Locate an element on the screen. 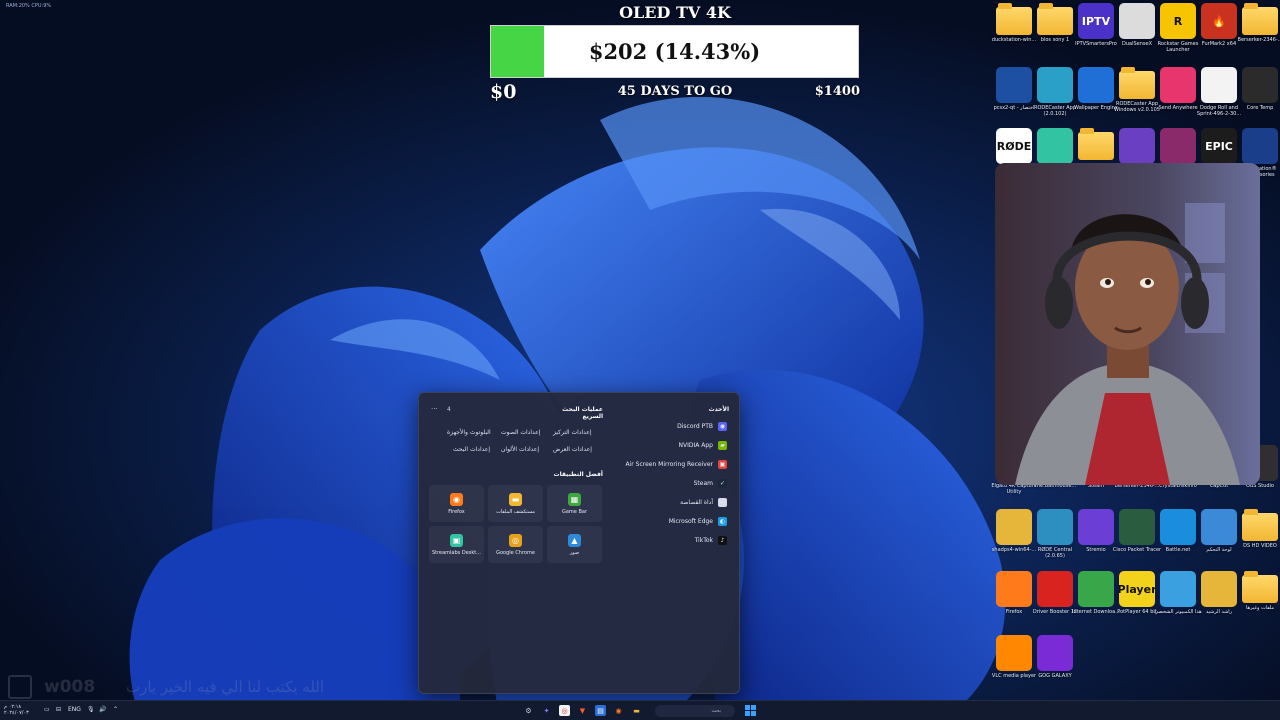  desktop-icon: هذا الكمبيوتر الشخصي is located at coordinates (1178, 593).